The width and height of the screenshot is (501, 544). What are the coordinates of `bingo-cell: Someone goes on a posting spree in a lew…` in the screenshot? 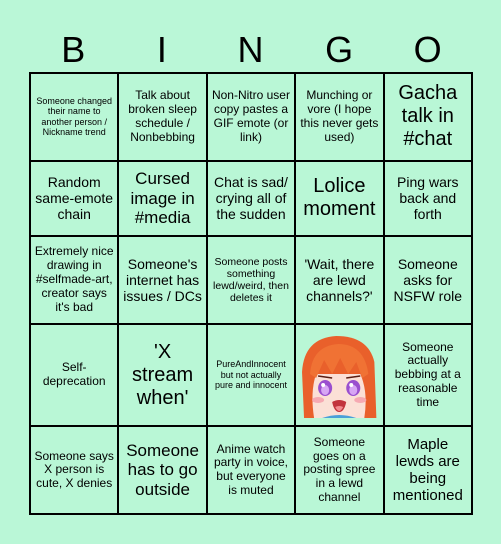 It's located at (339, 470).